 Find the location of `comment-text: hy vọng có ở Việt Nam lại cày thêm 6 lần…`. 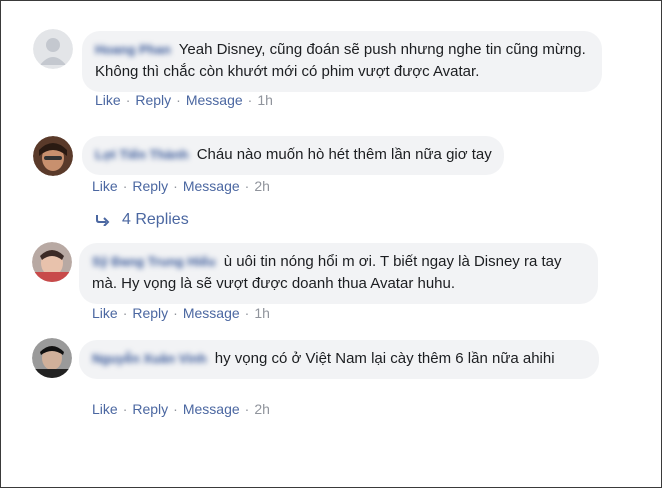

comment-text: hy vọng có ở Việt Nam lại cày thêm 6 lần… is located at coordinates (384, 358).